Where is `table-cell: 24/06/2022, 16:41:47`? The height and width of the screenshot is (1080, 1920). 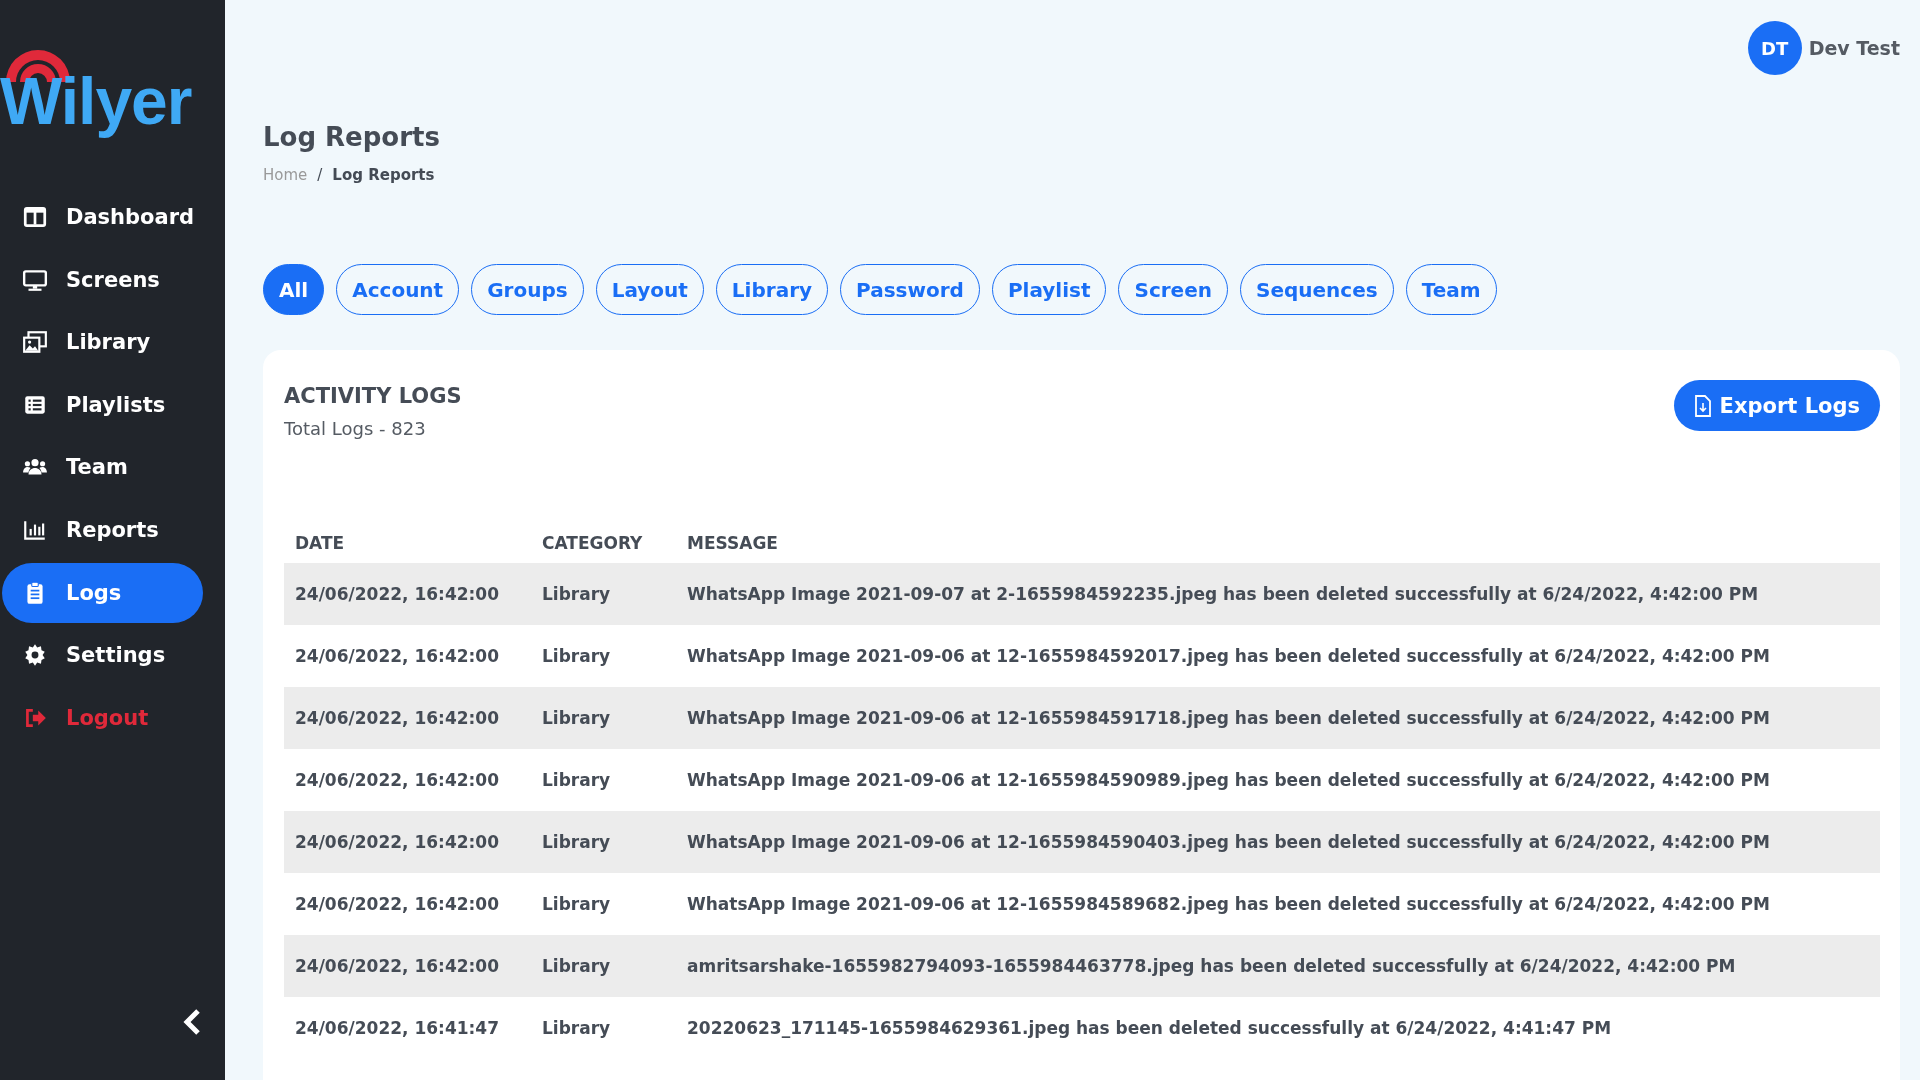
table-cell: 24/06/2022, 16:41:47 is located at coordinates (407, 1028).